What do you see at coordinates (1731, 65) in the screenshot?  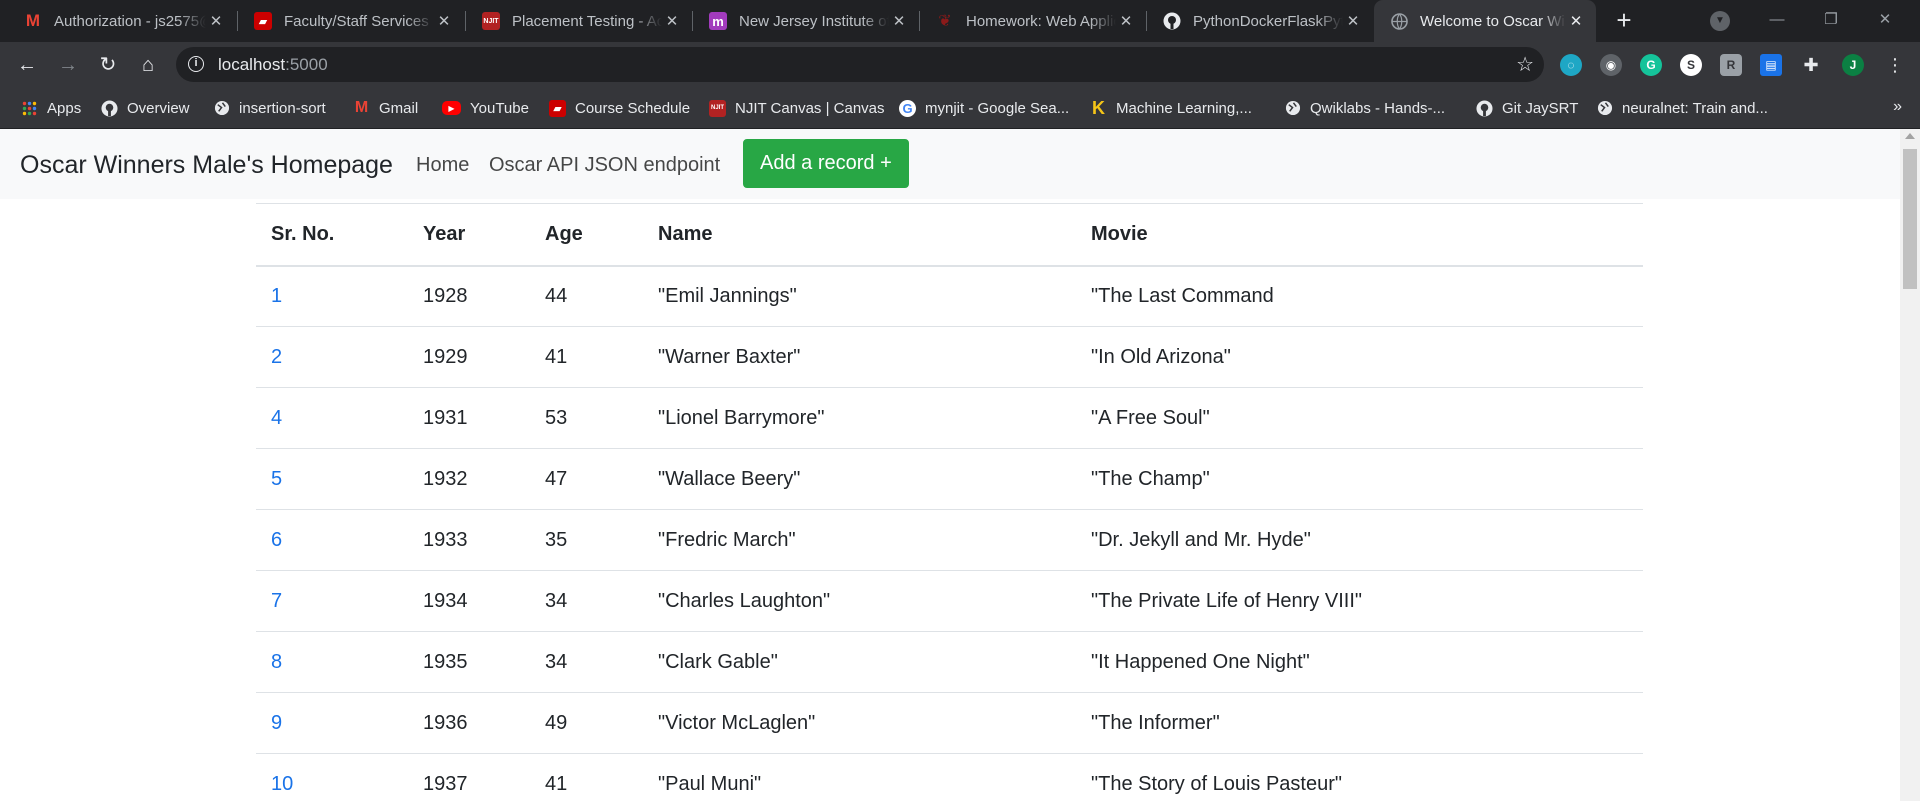 I see `extension-r-icon: R` at bounding box center [1731, 65].